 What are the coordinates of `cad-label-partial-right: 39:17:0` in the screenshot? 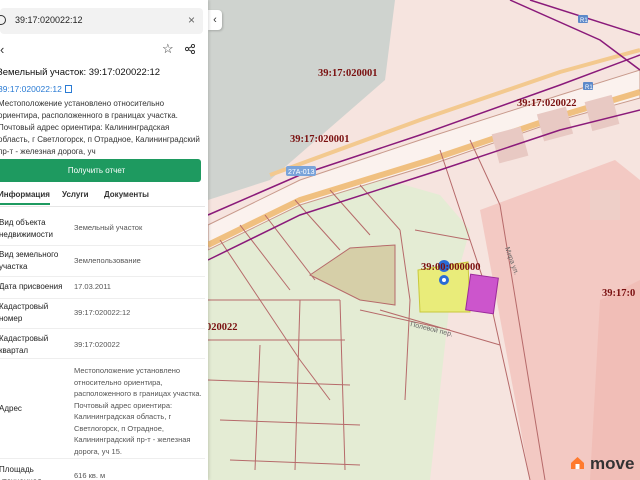 It's located at (618, 293).